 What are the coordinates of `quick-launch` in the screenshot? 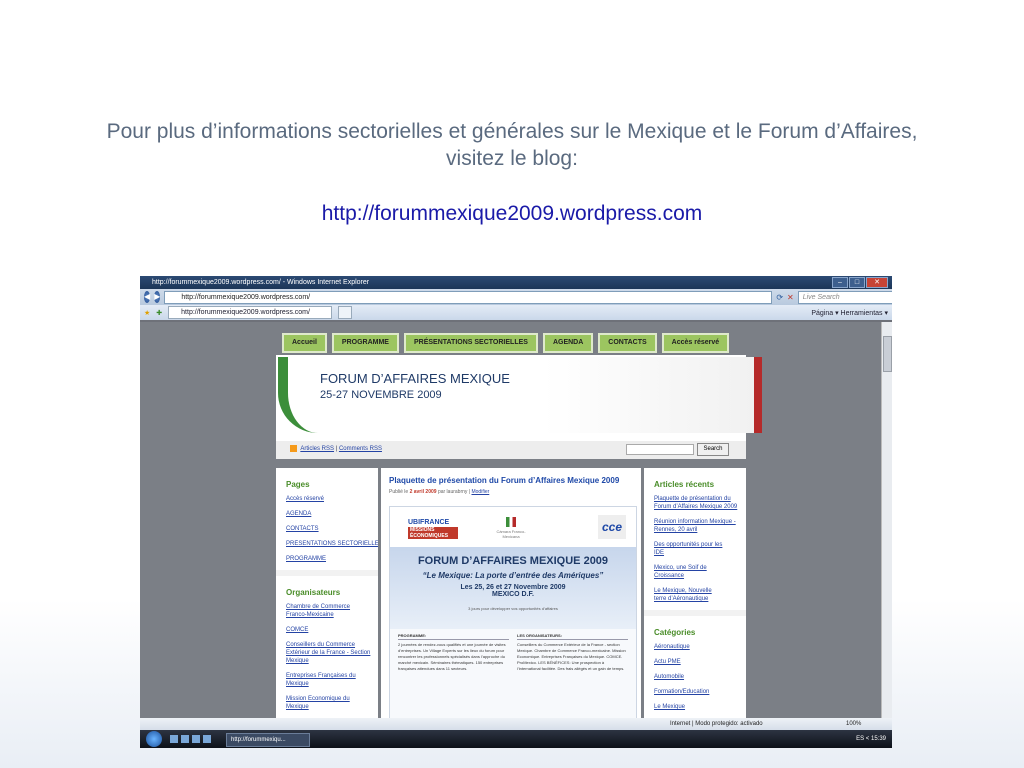 It's located at (193, 739).